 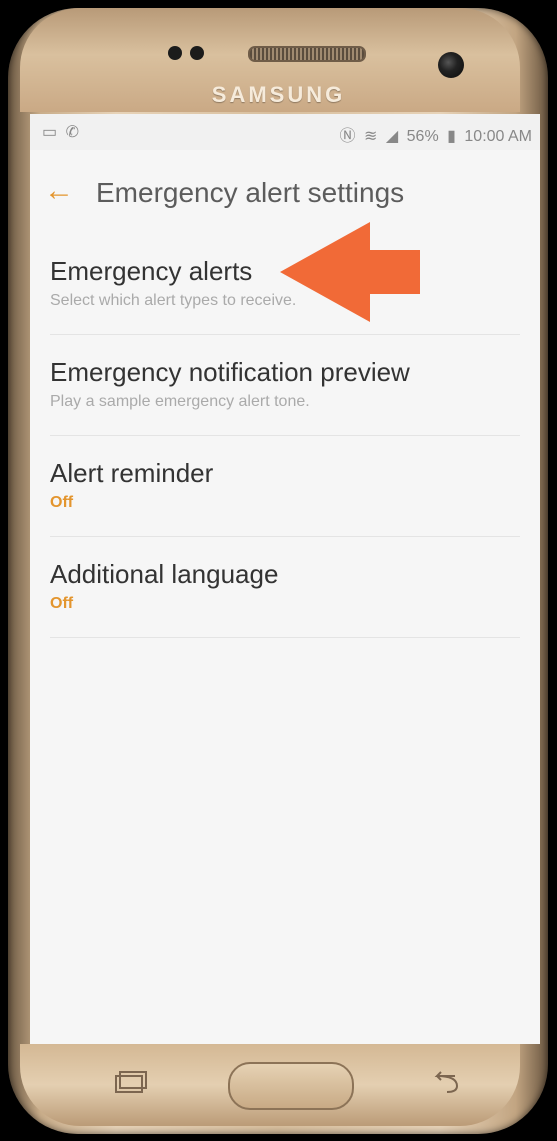 What do you see at coordinates (371, 136) in the screenshot?
I see `wifi-icon: ≋` at bounding box center [371, 136].